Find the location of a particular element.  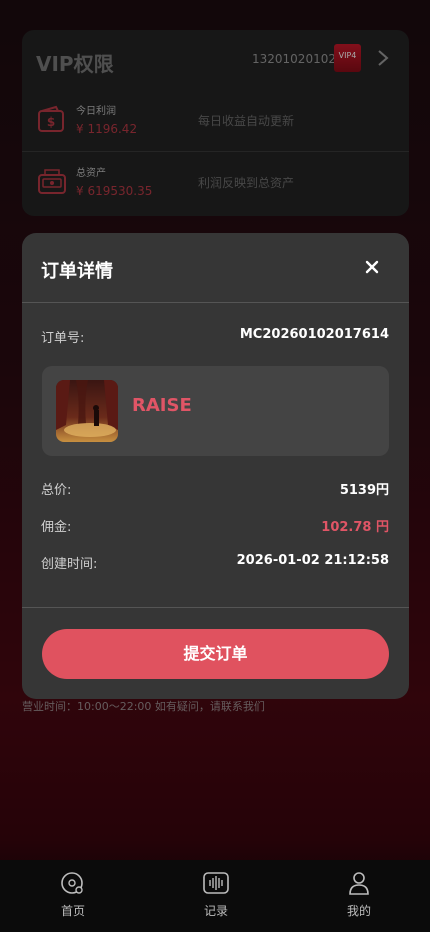

nav-item-profile: 我的 is located at coordinates (359, 894).